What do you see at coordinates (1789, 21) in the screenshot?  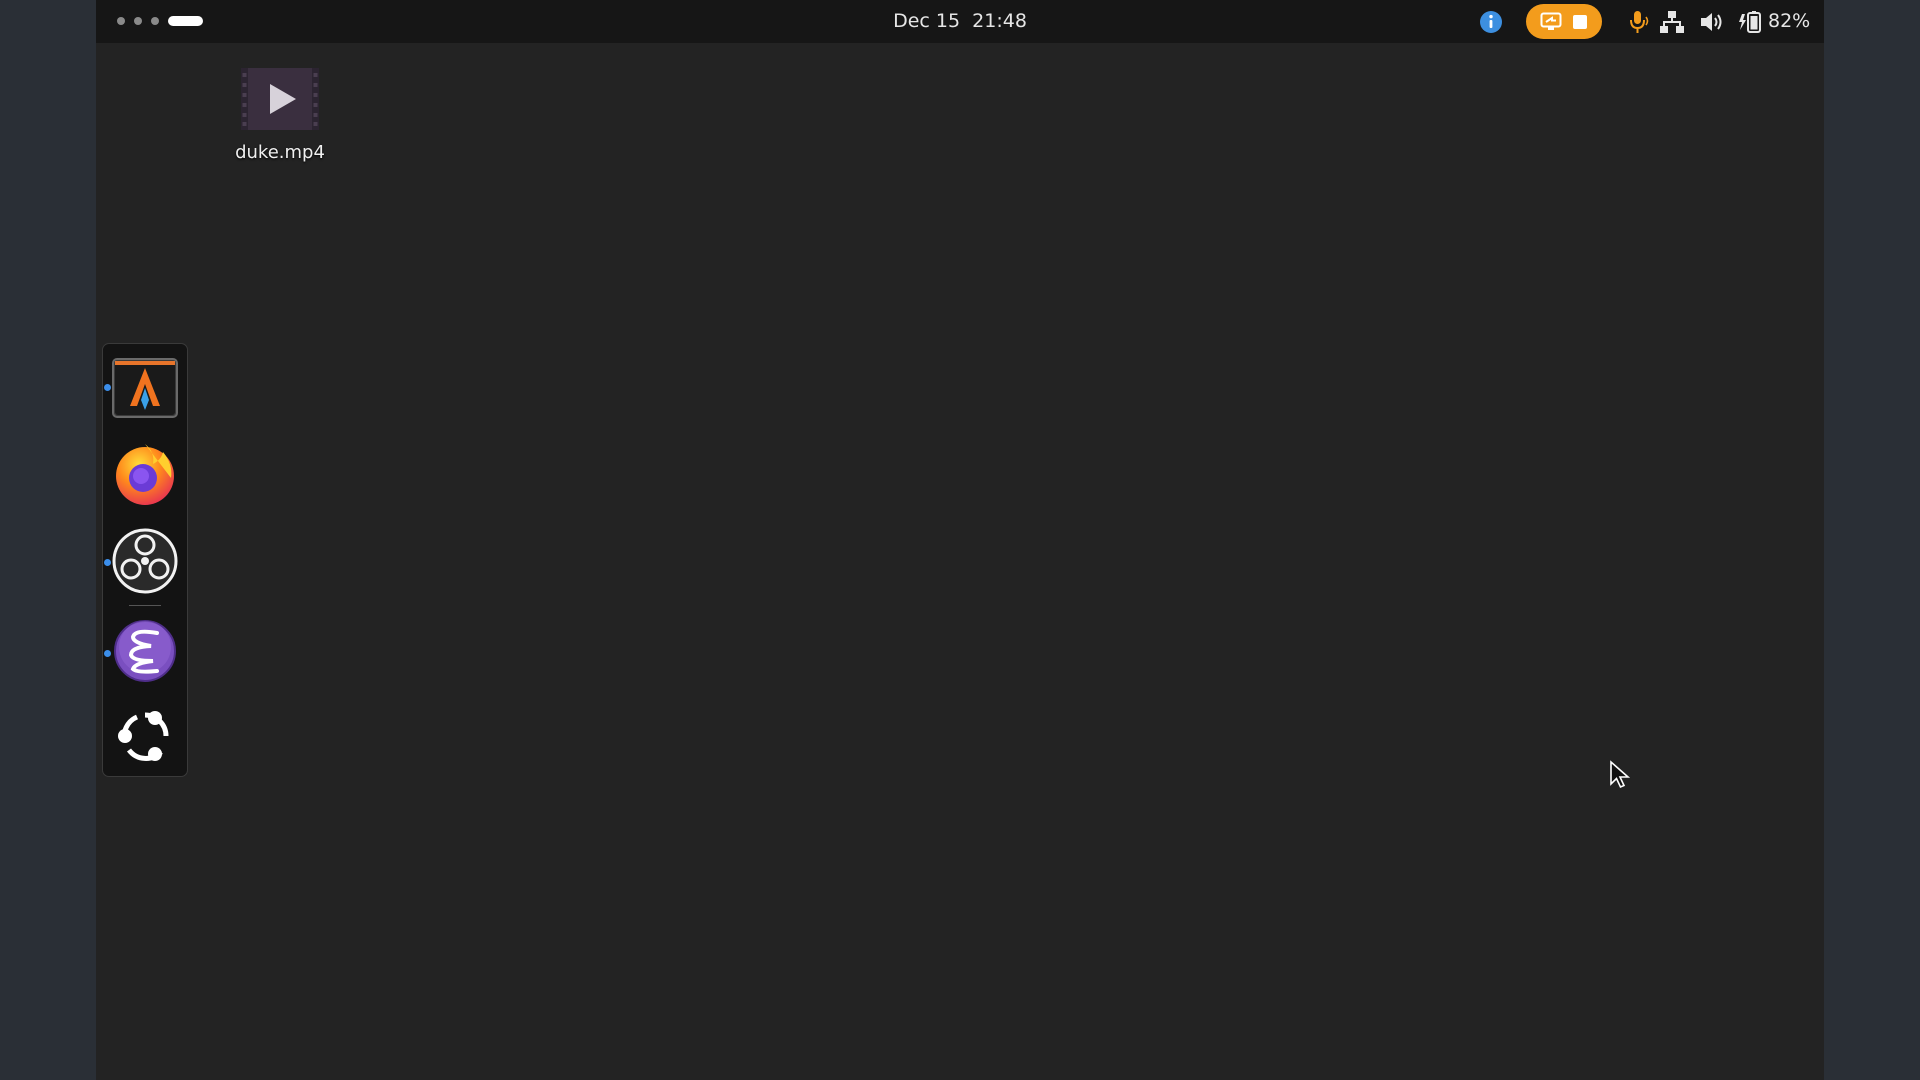 I see `battery-percentage: 82%` at bounding box center [1789, 21].